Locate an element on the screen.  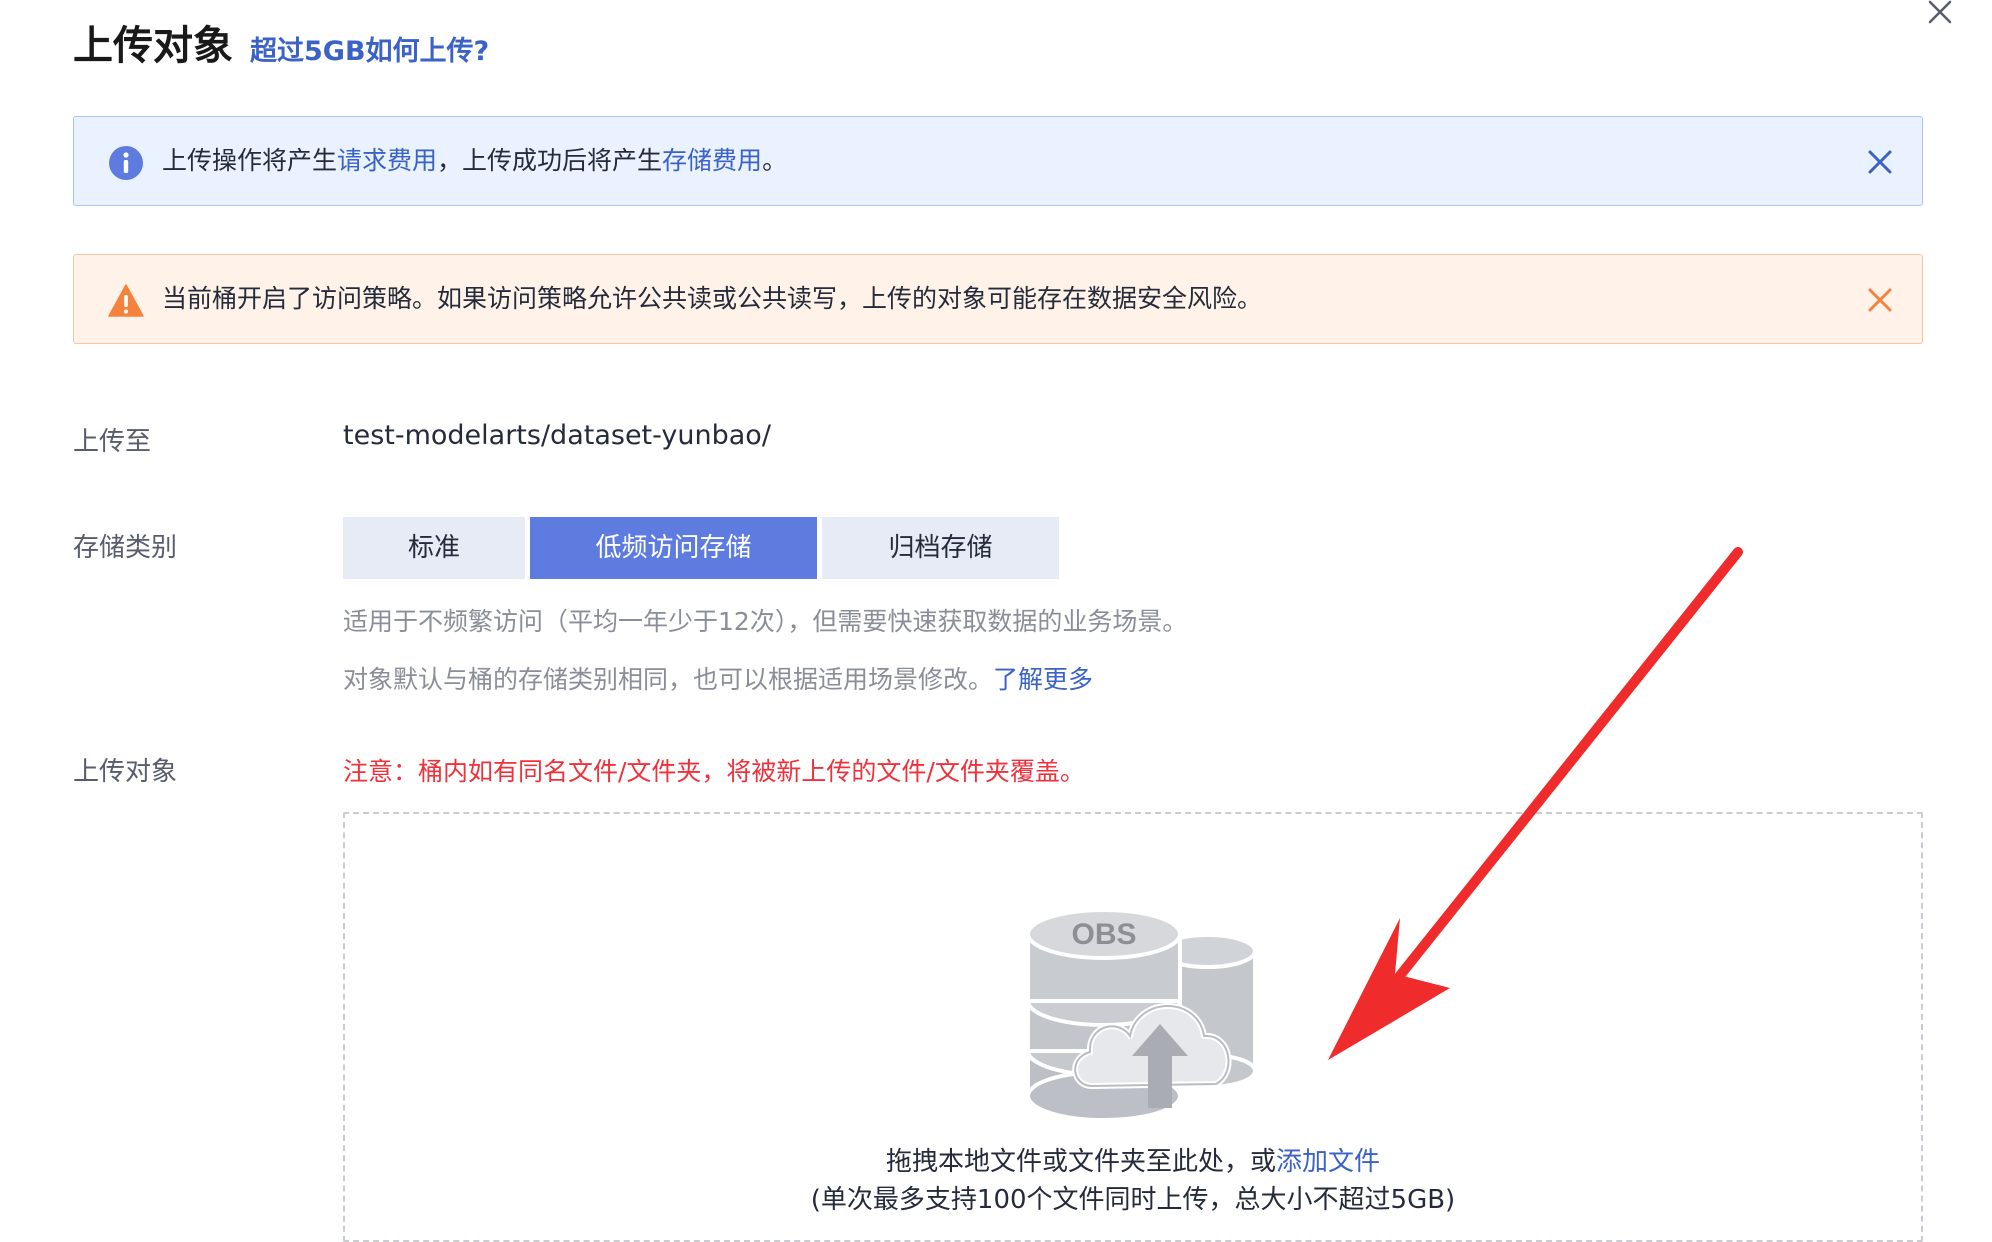
info-icon is located at coordinates (126, 163).